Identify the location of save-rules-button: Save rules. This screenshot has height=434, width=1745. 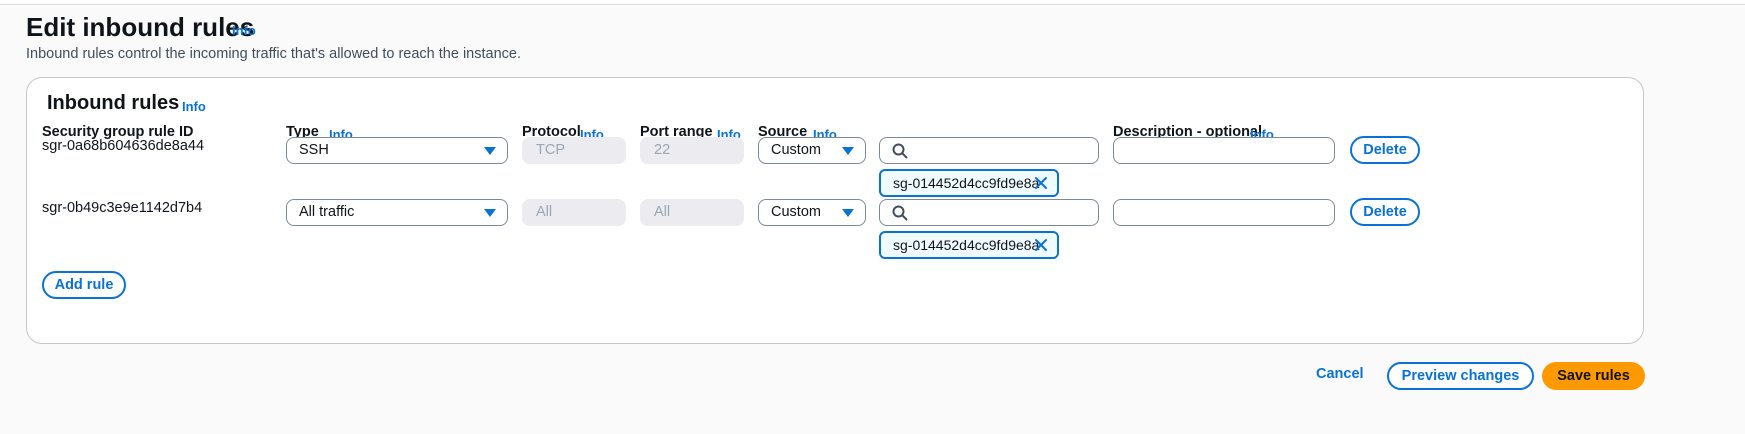
(1593, 376).